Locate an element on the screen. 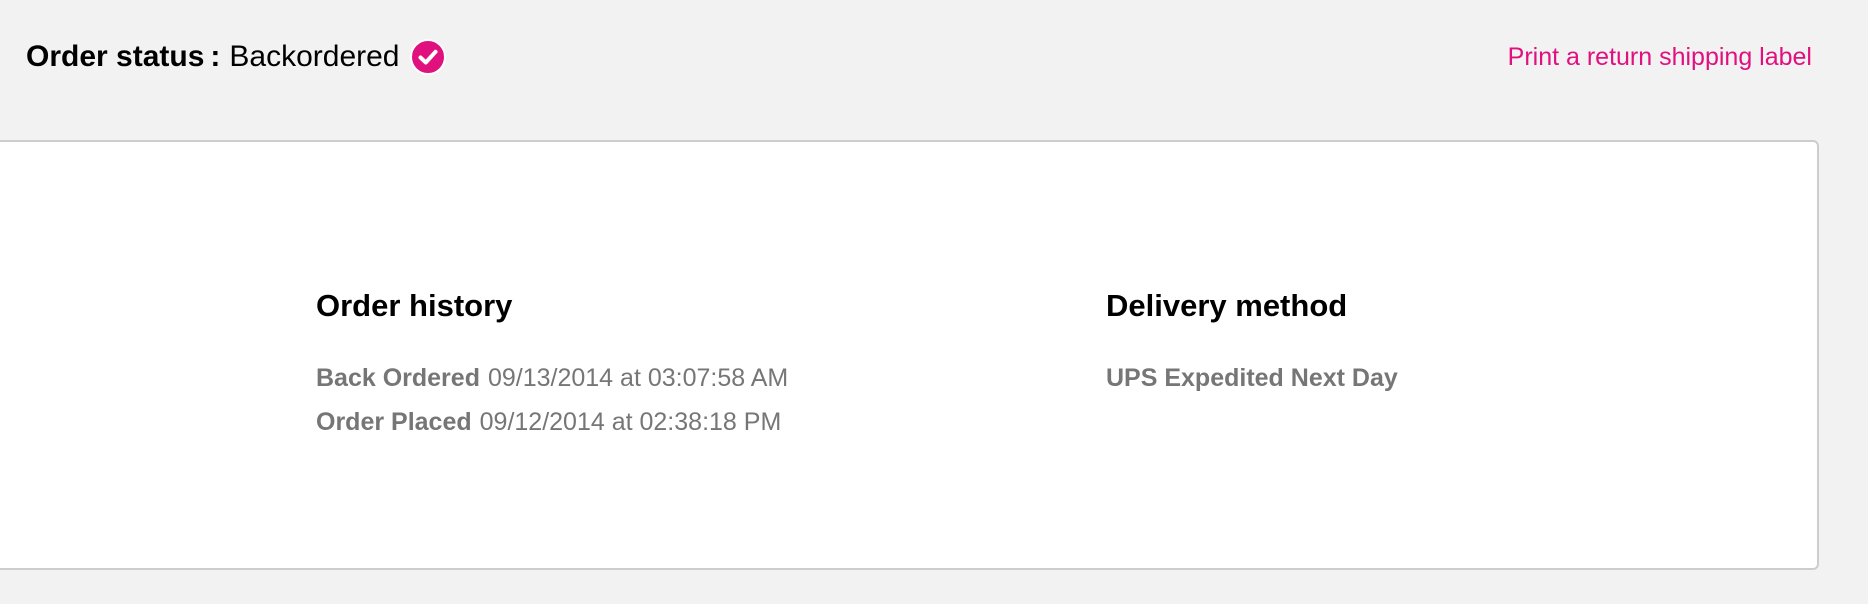  history-datetime: 09/12/2014 at 02:38:18 PM is located at coordinates (630, 422).